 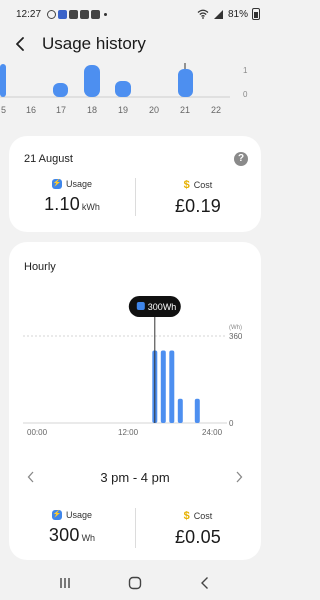 I want to click on x-tick-label: 00:00, so click(x=37, y=432).